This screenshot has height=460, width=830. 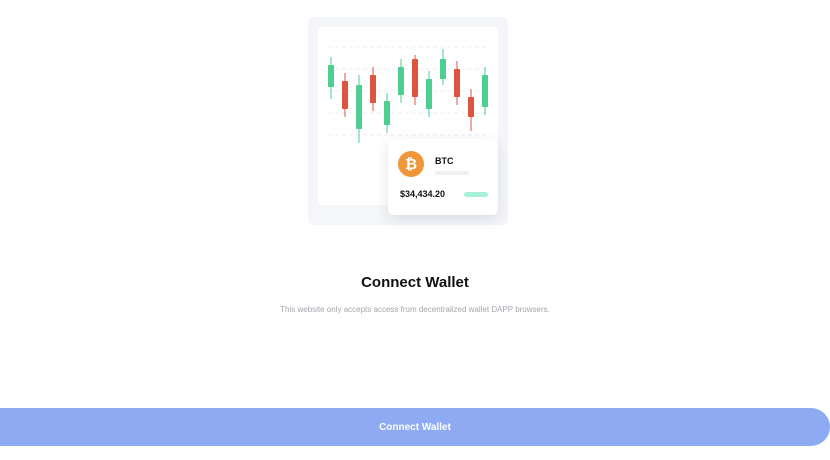 What do you see at coordinates (452, 173) in the screenshot?
I see `coin-name-placeholder` at bounding box center [452, 173].